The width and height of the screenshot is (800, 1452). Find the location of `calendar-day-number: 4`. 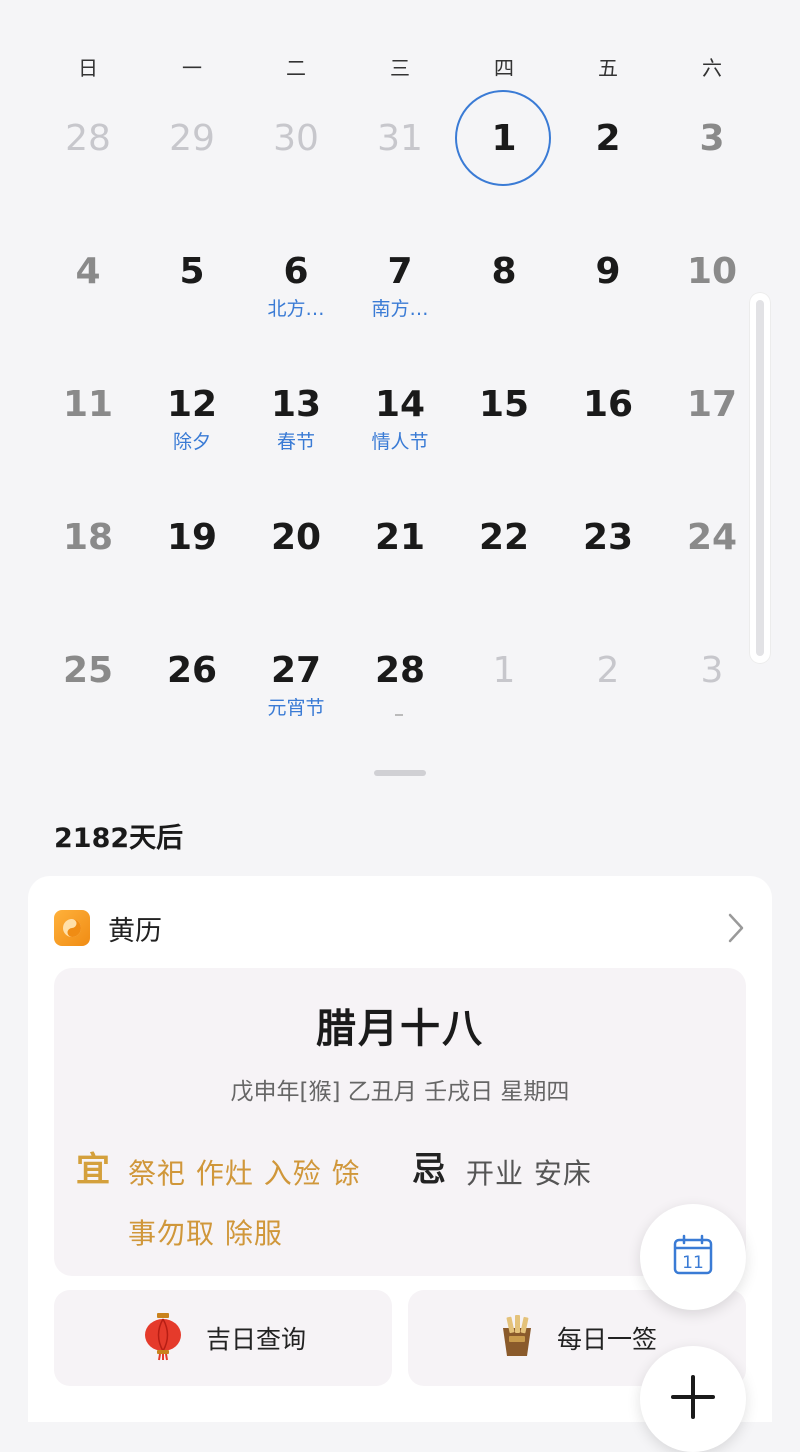

calendar-day-number: 4 is located at coordinates (88, 271).